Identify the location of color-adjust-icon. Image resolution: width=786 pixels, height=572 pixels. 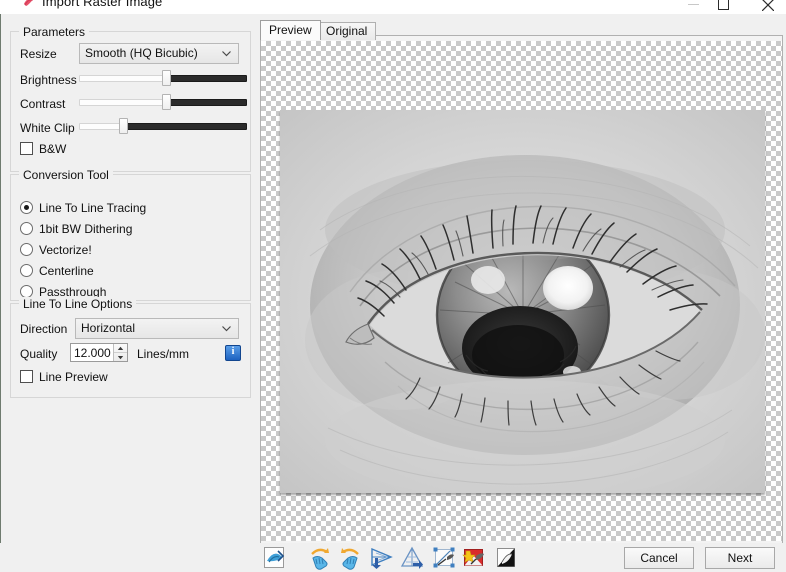
(474, 557).